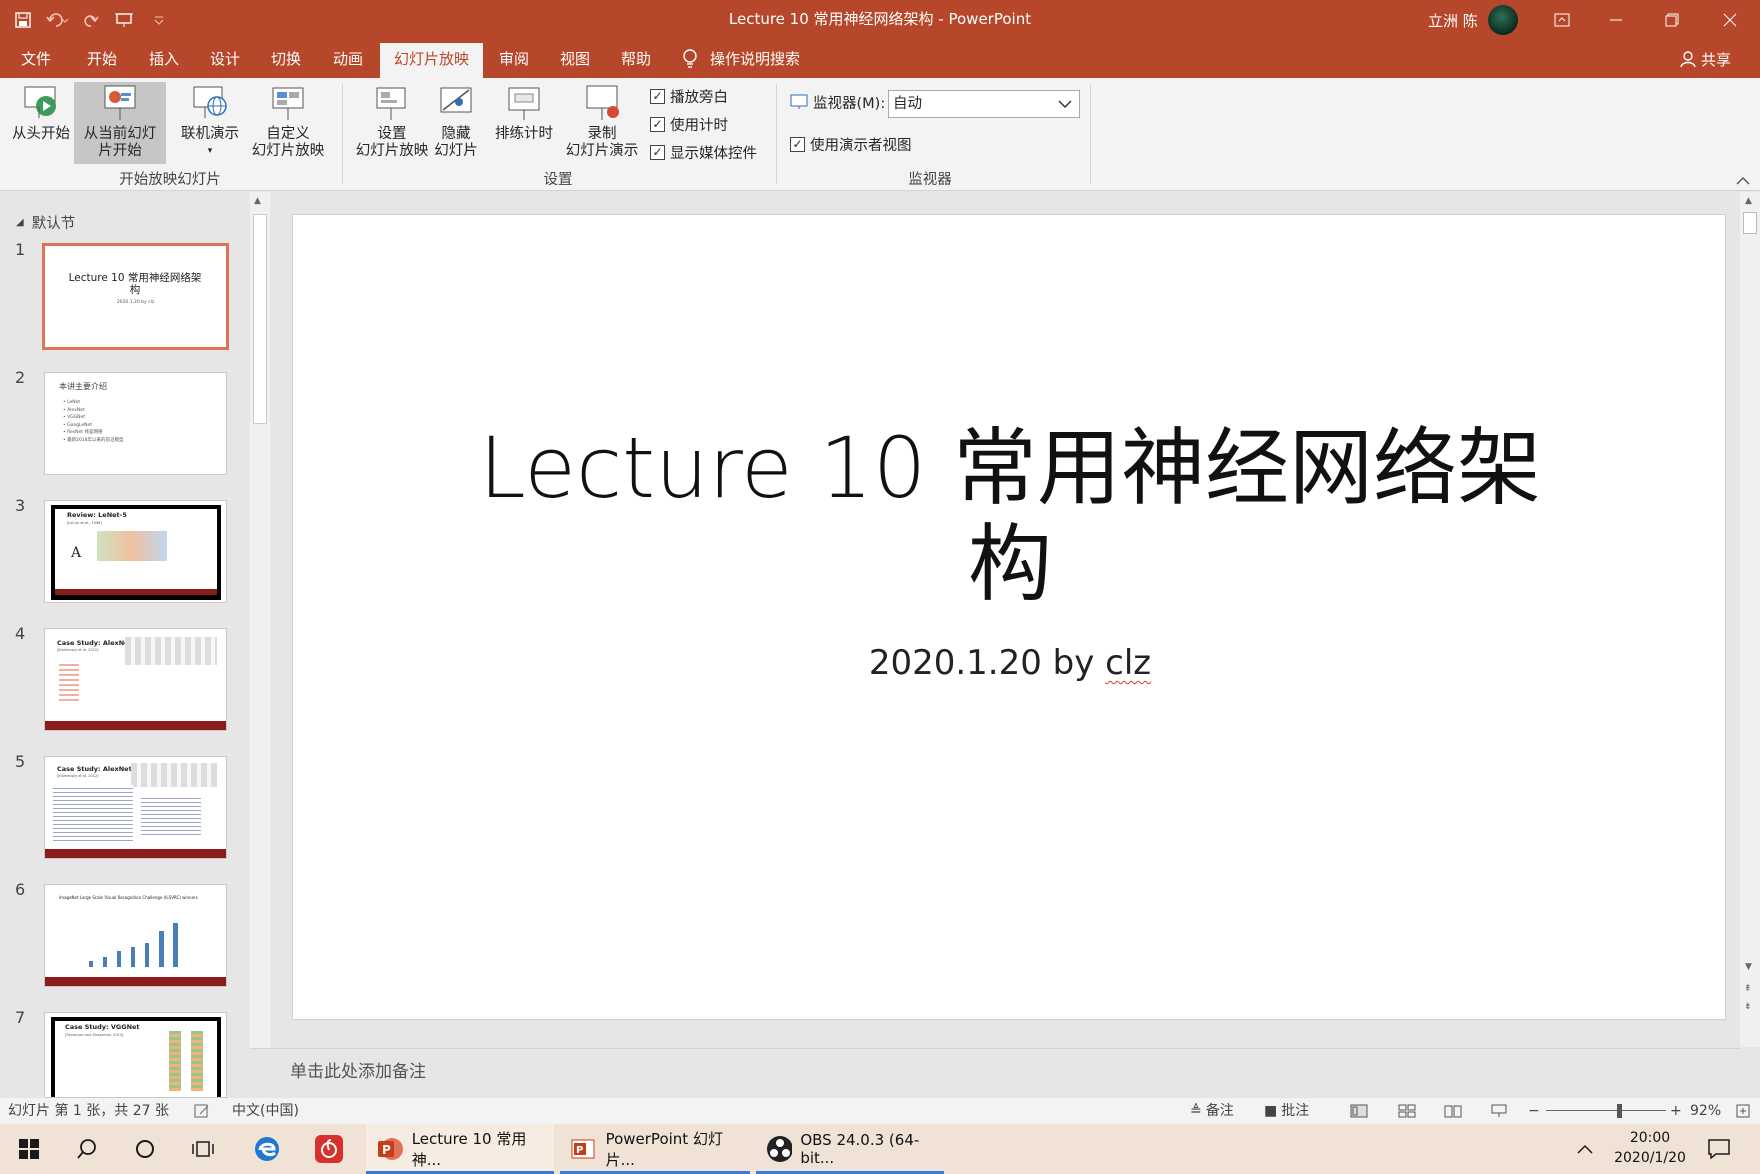  I want to click on slide-thumbnail-1: Lecture 10 常用神经网络架构 2020.1.20 by clz, so click(135, 296).